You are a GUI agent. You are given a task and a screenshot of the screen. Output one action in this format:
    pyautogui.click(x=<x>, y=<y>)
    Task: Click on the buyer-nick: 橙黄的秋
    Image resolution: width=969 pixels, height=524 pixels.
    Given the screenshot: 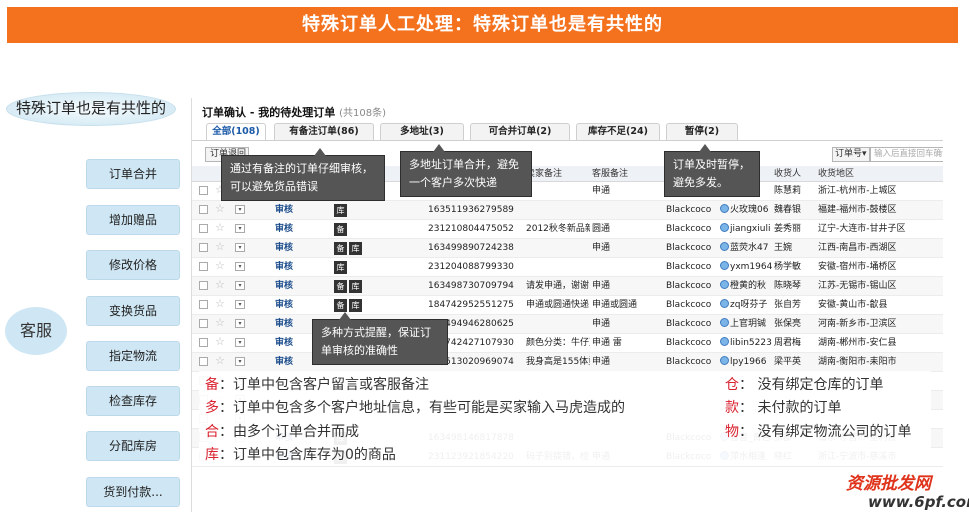 What is the action you would take?
    pyautogui.click(x=747, y=286)
    